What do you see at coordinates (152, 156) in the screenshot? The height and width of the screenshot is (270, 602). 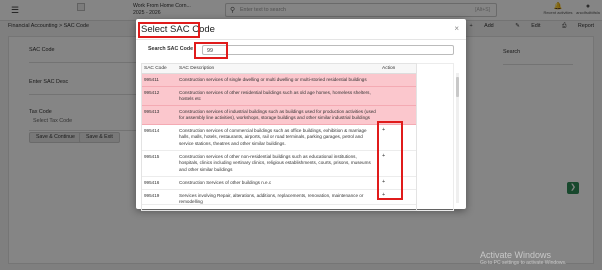 I see `row-code: 995415` at bounding box center [152, 156].